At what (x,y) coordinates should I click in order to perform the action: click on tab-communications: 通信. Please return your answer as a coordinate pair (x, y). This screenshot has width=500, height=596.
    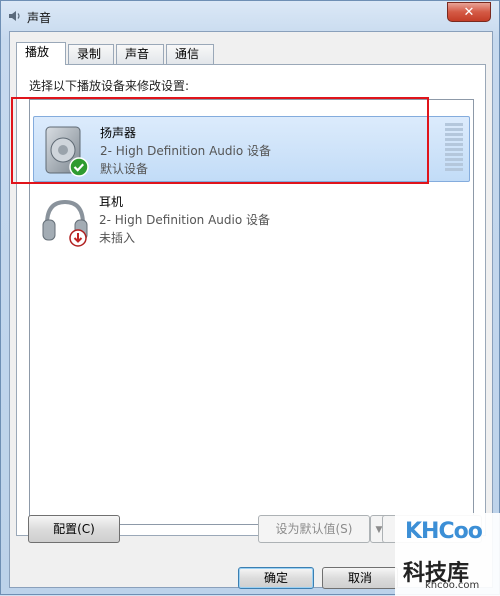
    Looking at the image, I should click on (190, 54).